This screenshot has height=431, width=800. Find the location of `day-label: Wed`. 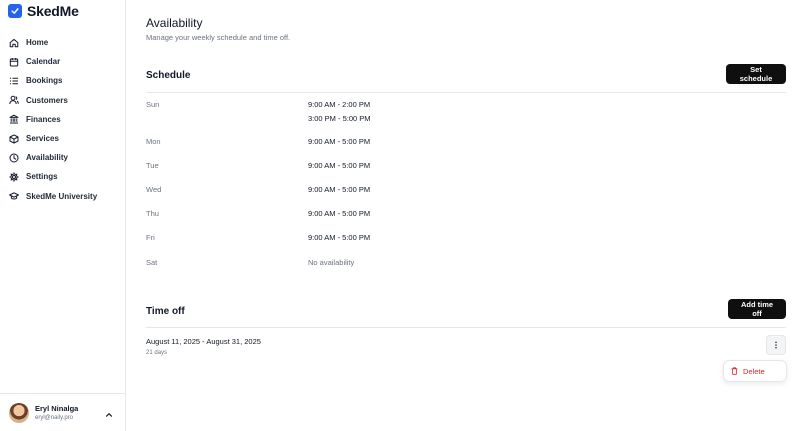

day-label: Wed is located at coordinates (154, 189).